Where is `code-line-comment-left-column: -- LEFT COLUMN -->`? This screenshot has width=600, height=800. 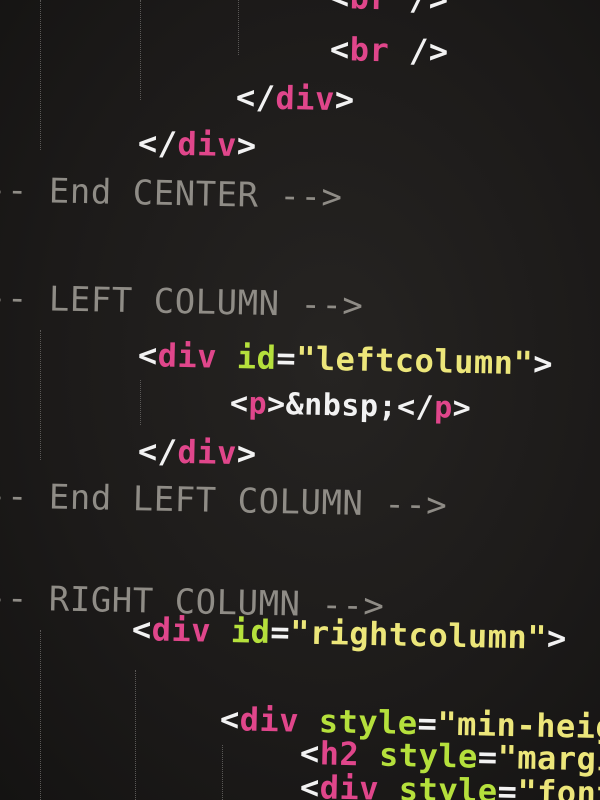 code-line-comment-left-column: -- LEFT COLUMN --> is located at coordinates (182, 302).